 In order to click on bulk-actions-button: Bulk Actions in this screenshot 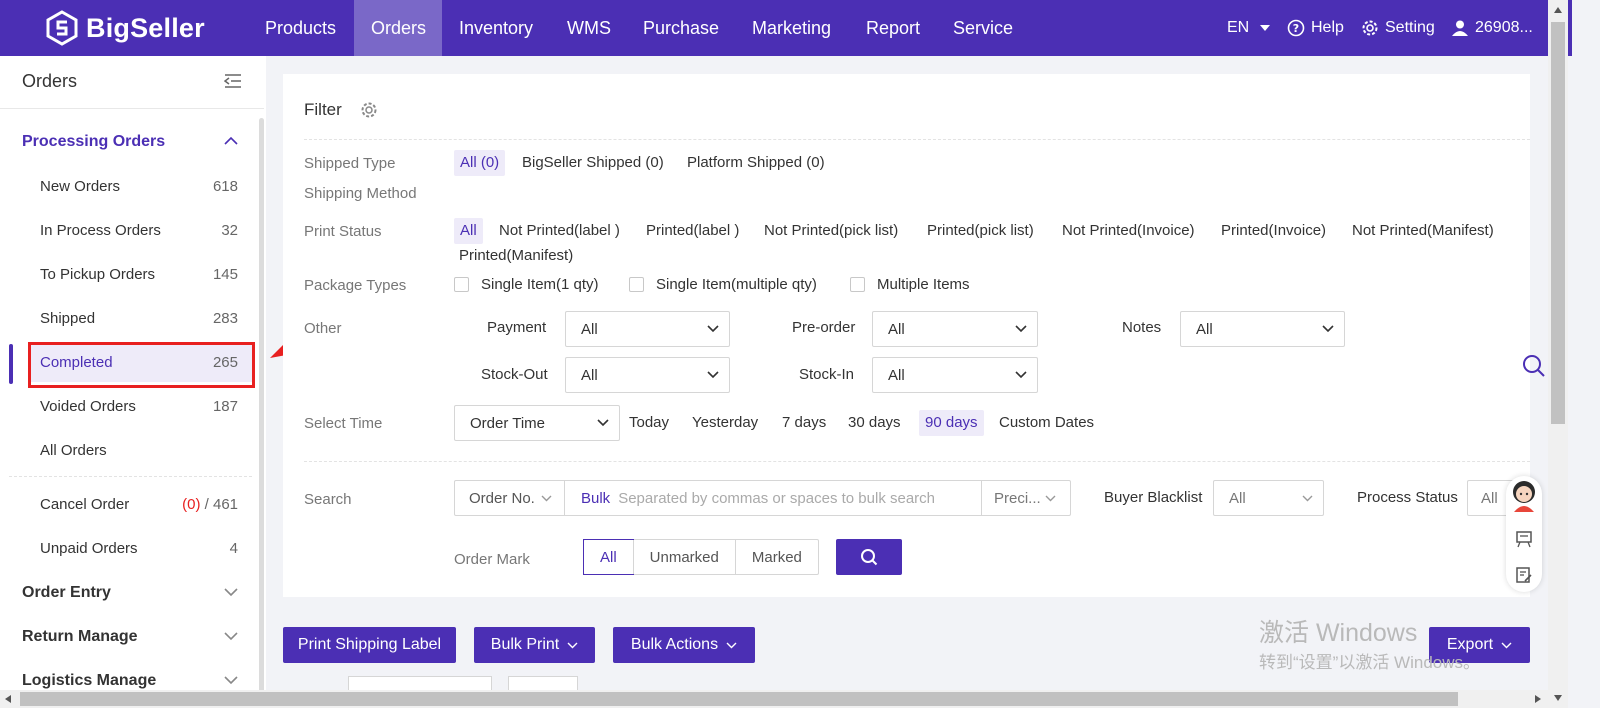, I will do `click(684, 645)`.